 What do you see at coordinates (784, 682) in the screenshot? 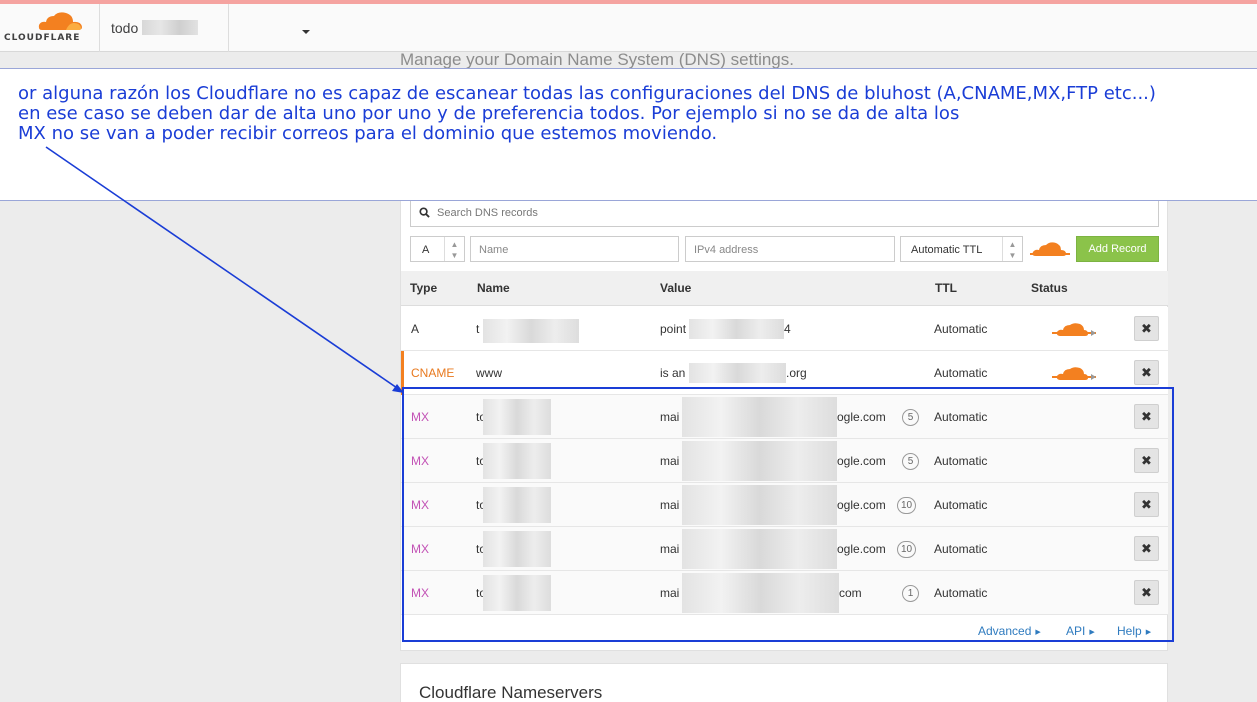
I see `nameservers-card: Cloudflare Nameservers` at bounding box center [784, 682].